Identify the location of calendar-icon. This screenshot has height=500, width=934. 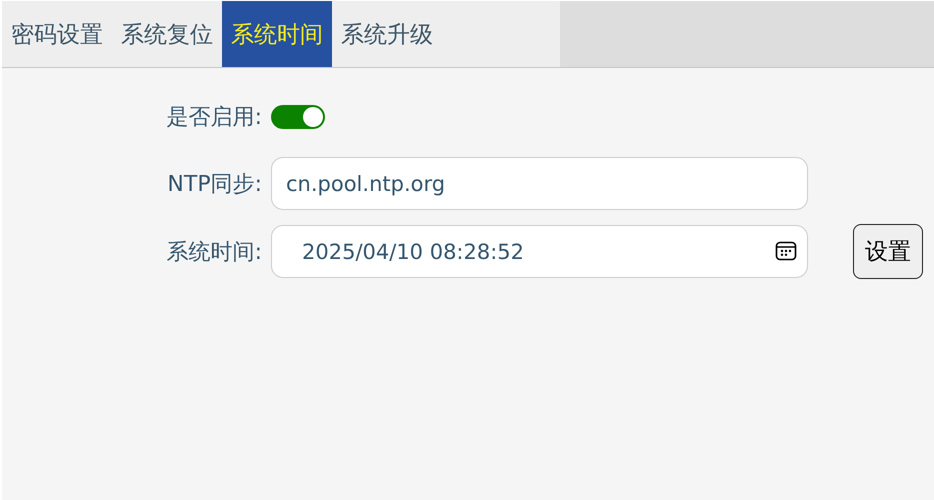
(786, 251).